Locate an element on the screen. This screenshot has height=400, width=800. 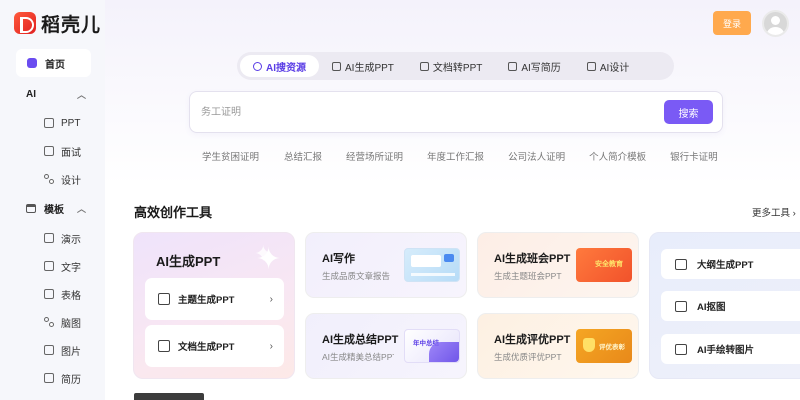
search-button: 搜索 is located at coordinates (688, 112).